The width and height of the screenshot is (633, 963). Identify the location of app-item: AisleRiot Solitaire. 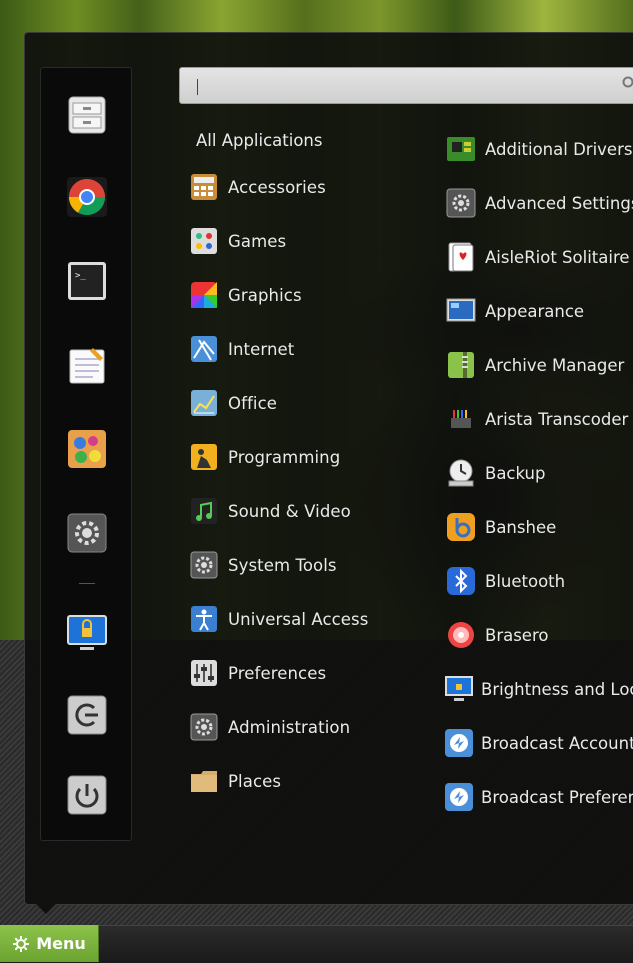
(538, 257).